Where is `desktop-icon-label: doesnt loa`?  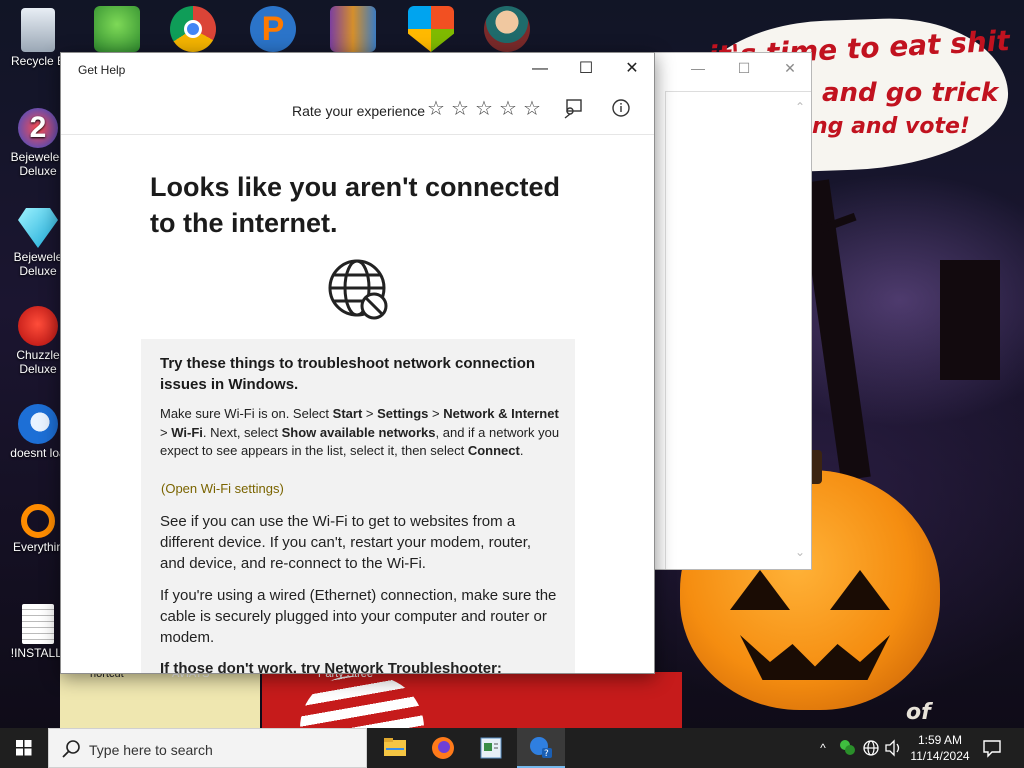
desktop-icon-label: doesnt loa is located at coordinates (38, 453).